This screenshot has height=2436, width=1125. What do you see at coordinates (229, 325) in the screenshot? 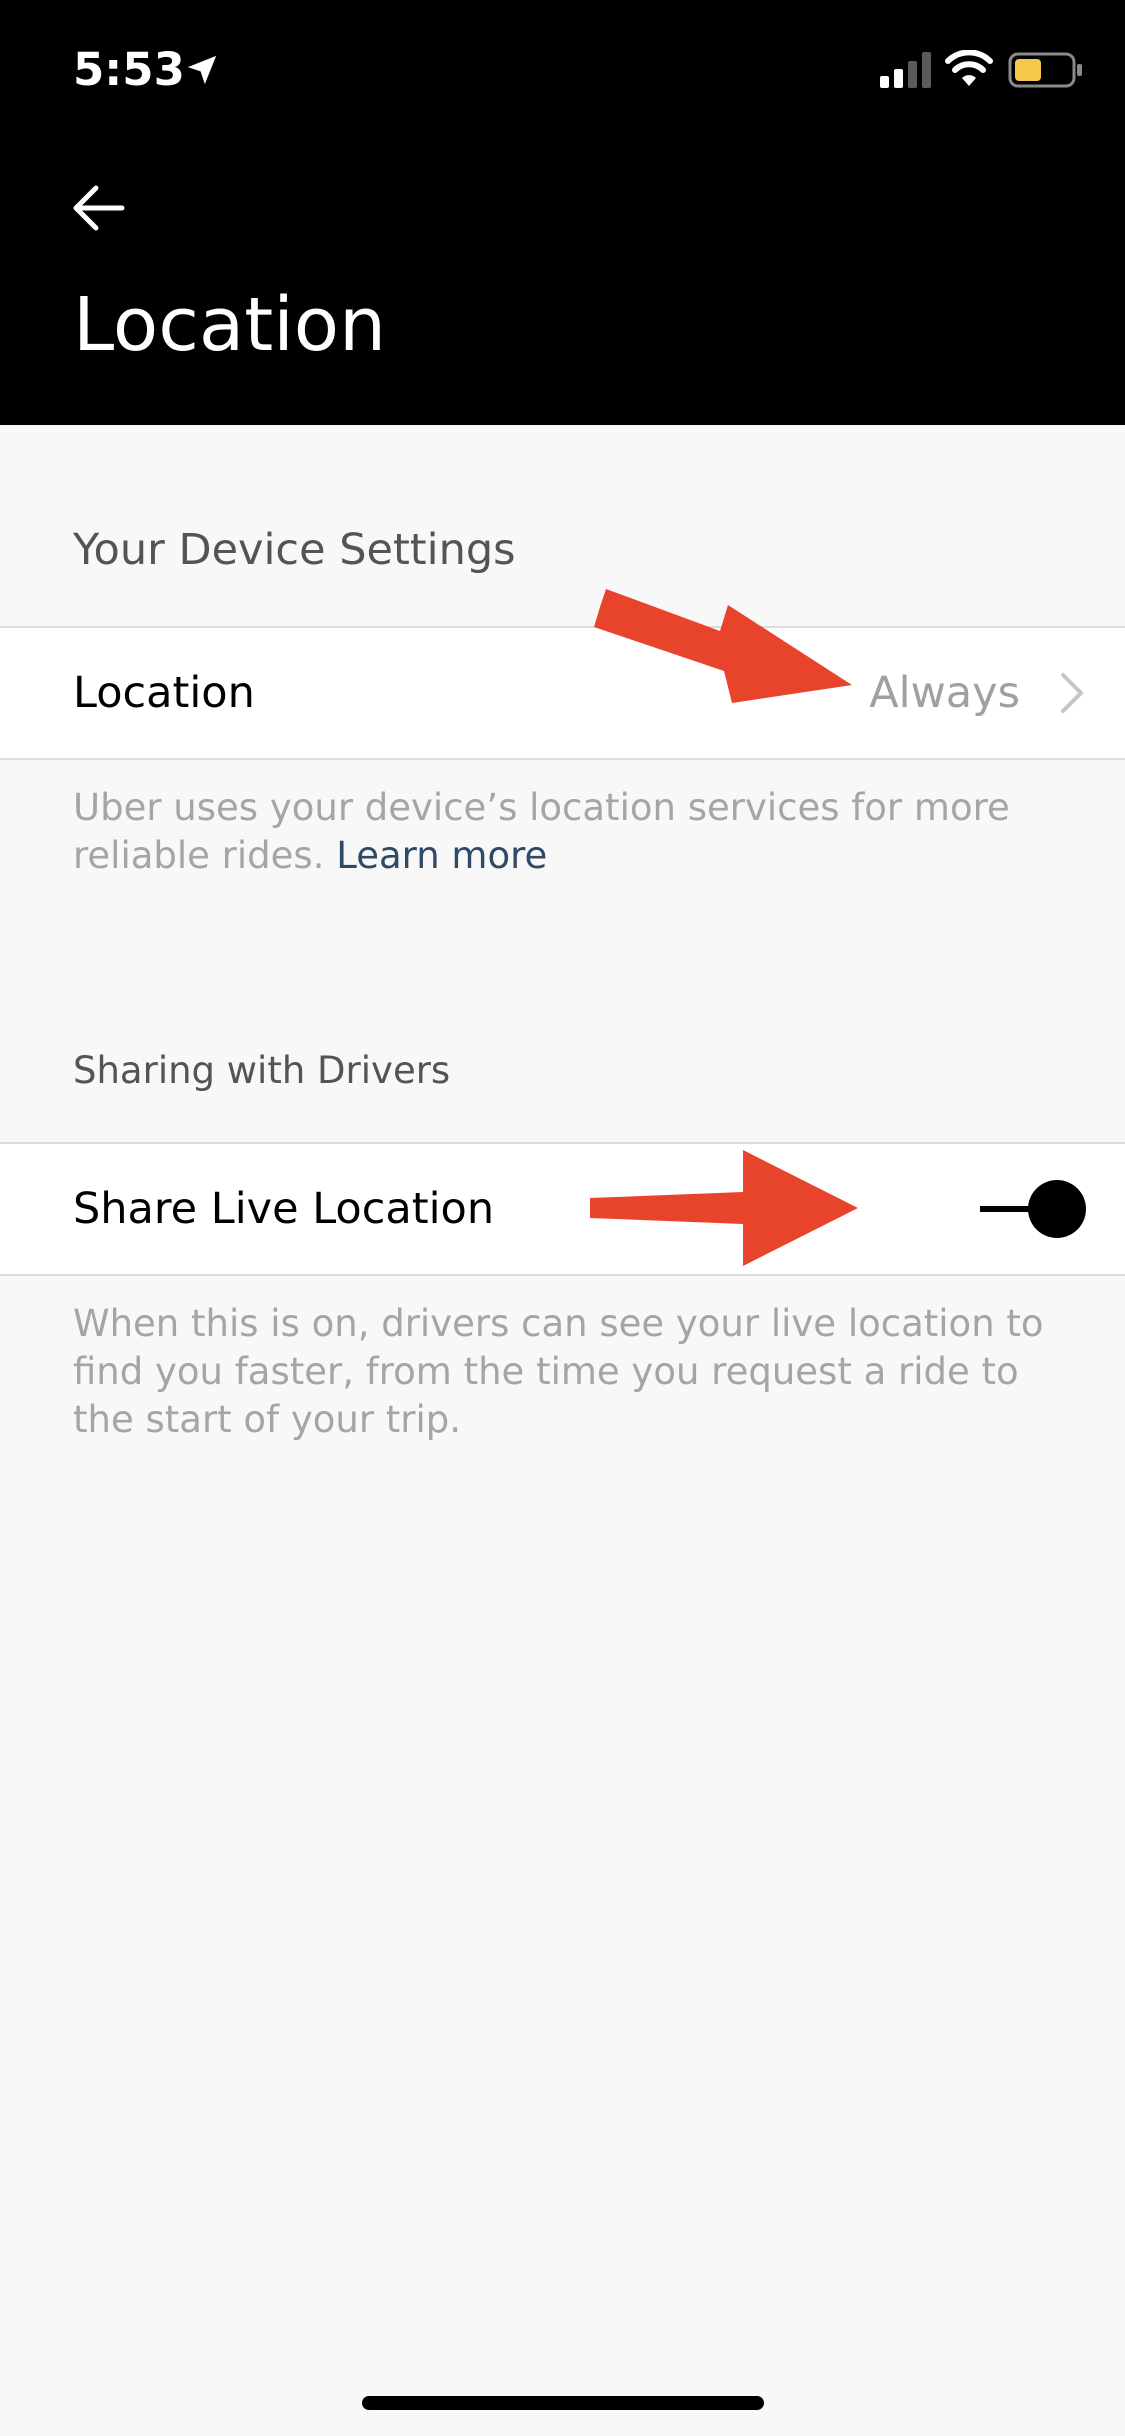
I see `page-title: Location` at bounding box center [229, 325].